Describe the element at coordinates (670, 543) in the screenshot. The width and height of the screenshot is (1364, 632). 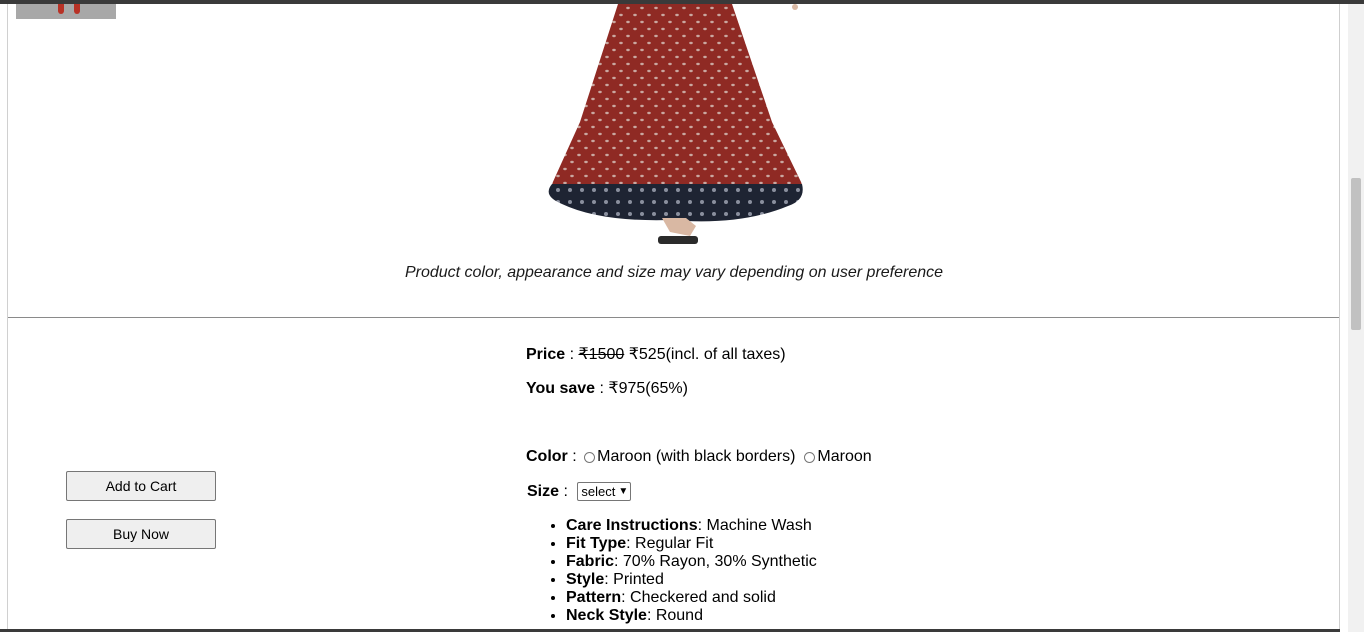
I see `detail-value: : Regular Fit` at that location.